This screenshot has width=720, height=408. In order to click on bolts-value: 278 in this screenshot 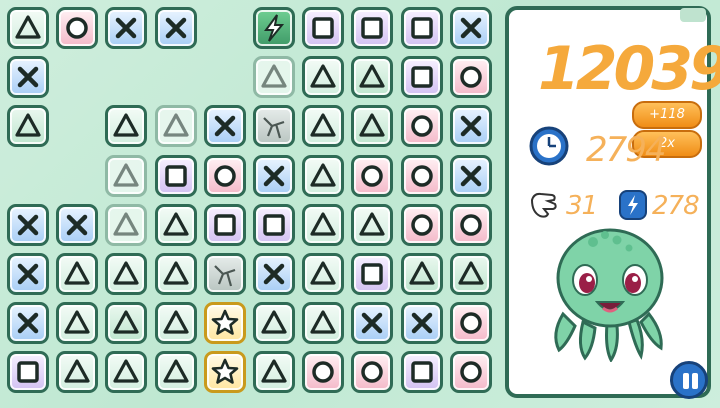, I will do `click(676, 206)`.